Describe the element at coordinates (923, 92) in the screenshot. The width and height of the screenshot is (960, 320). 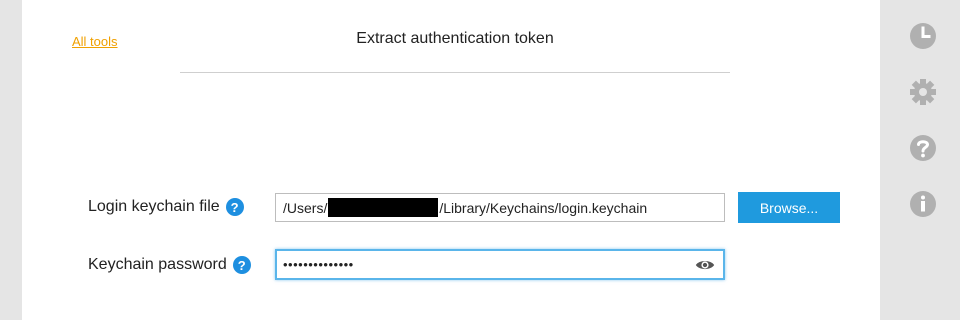
I see `gear-icon` at that location.